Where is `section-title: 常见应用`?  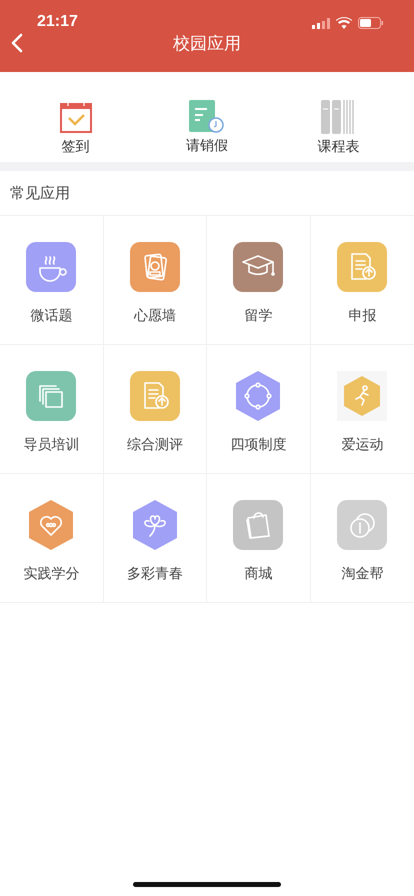 section-title: 常见应用 is located at coordinates (40, 193).